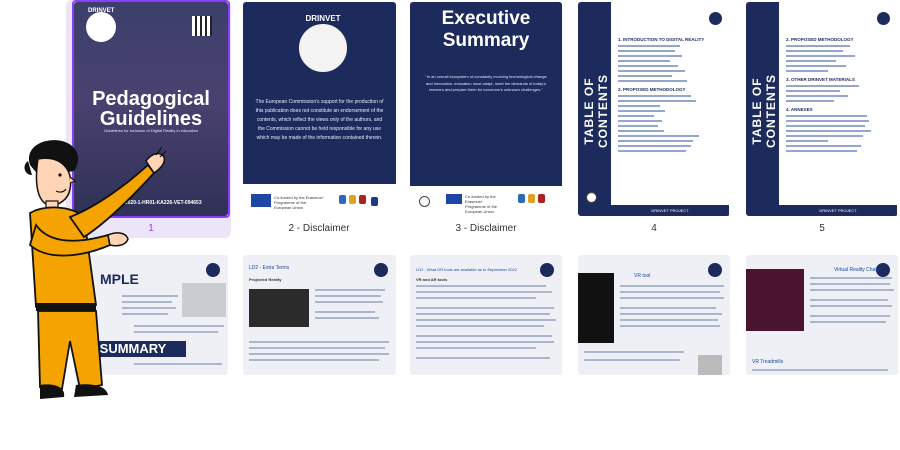 The height and width of the screenshot is (450, 900). Describe the element at coordinates (661, 39) in the screenshot. I see `toc-section-heading: 1. INTRODUCTION TO DIGITAL REALITY` at that location.